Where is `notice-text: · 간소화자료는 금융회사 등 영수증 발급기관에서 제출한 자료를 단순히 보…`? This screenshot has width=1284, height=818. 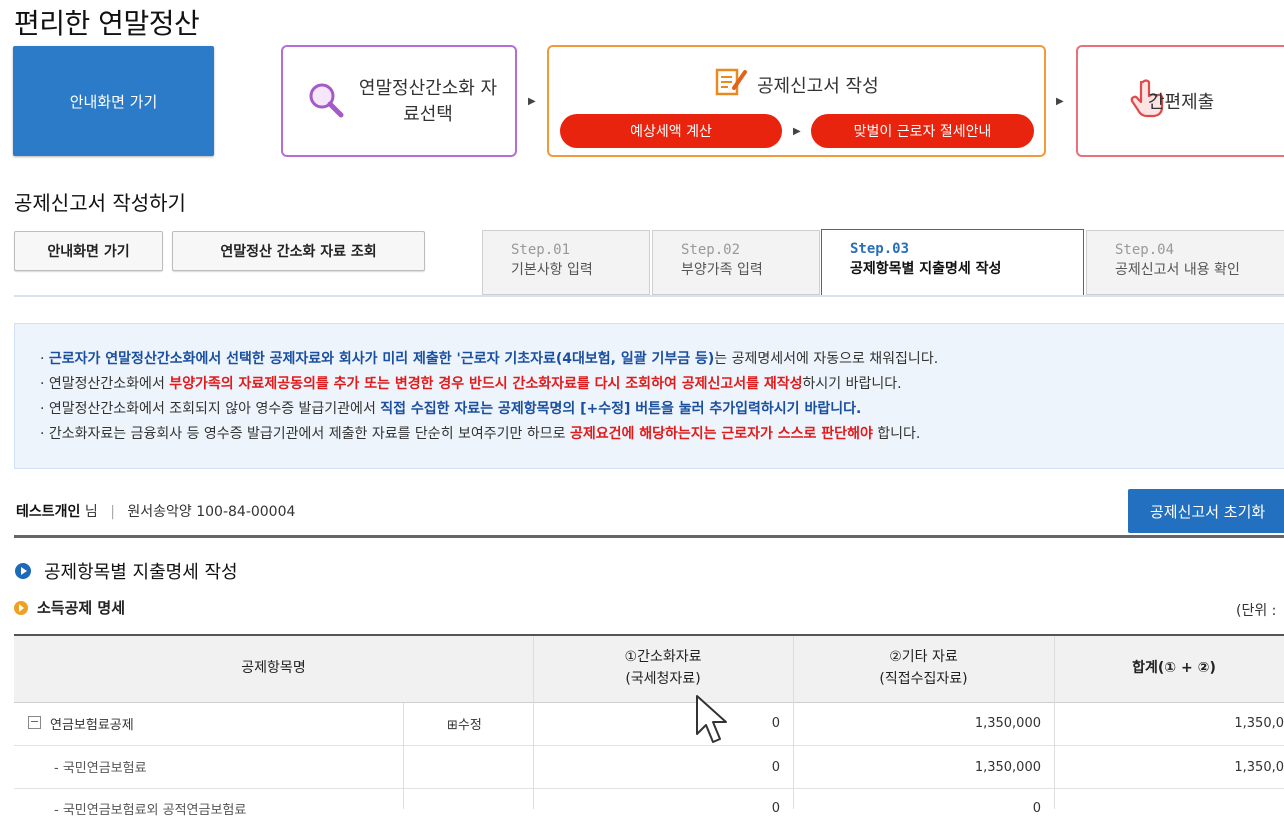
notice-text: · 간소화자료는 금융회사 등 영수증 발급기관에서 제출한 자료를 단순히 보… is located at coordinates (305, 434).